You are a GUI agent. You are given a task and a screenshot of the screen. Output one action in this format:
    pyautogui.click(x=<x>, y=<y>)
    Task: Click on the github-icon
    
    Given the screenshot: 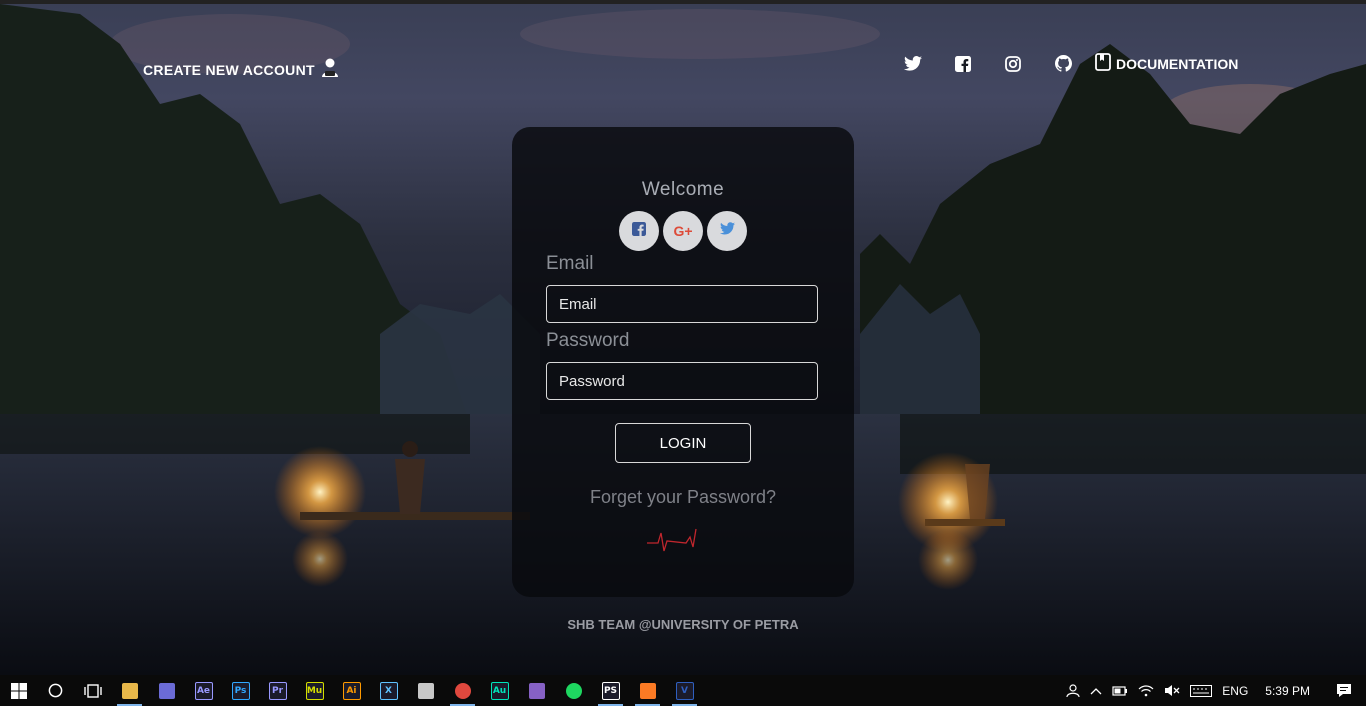 What is the action you would take?
    pyautogui.click(x=1063, y=64)
    